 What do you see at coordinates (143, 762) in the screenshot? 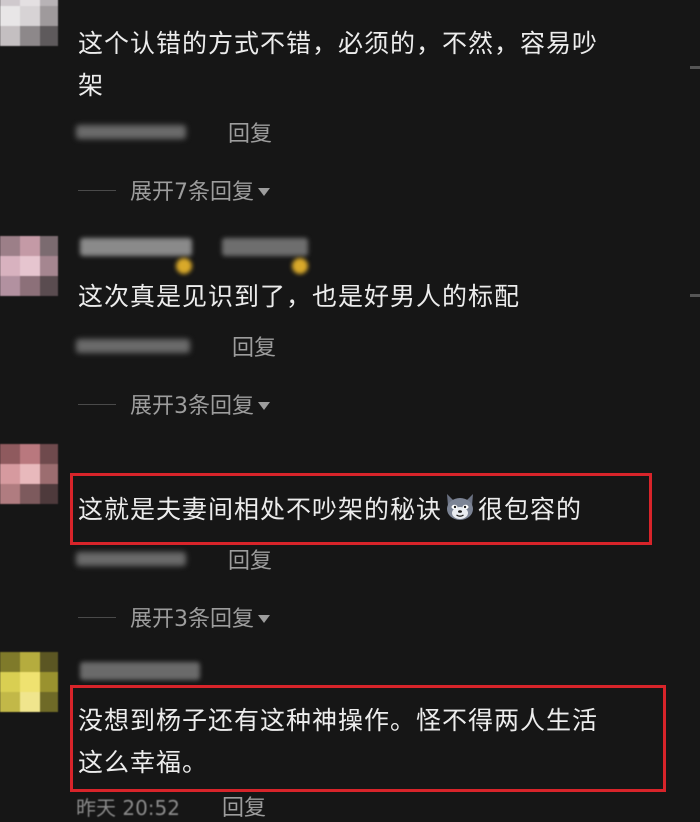
I see `comment-text: 这么幸福。` at bounding box center [143, 762].